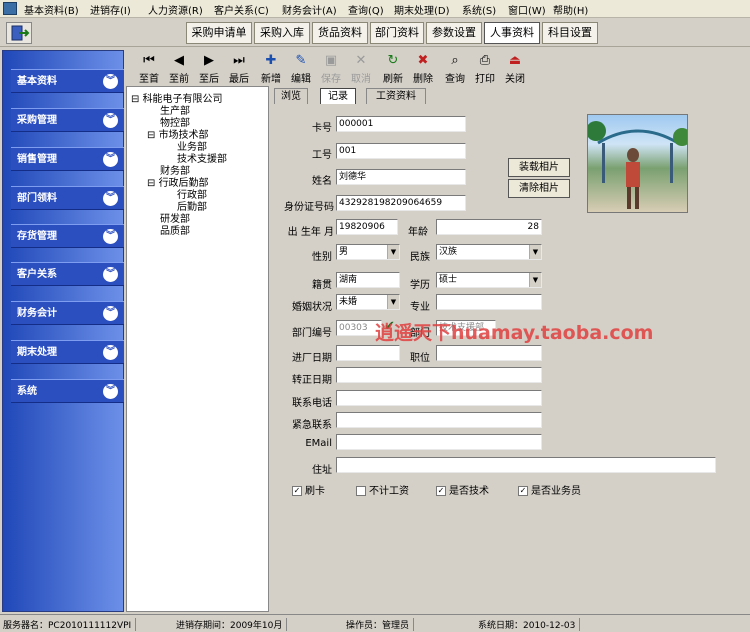 The height and width of the screenshot is (632, 750). Describe the element at coordinates (389, 491) in the screenshot. I see `checkbox-label: 不计工资` at that location.